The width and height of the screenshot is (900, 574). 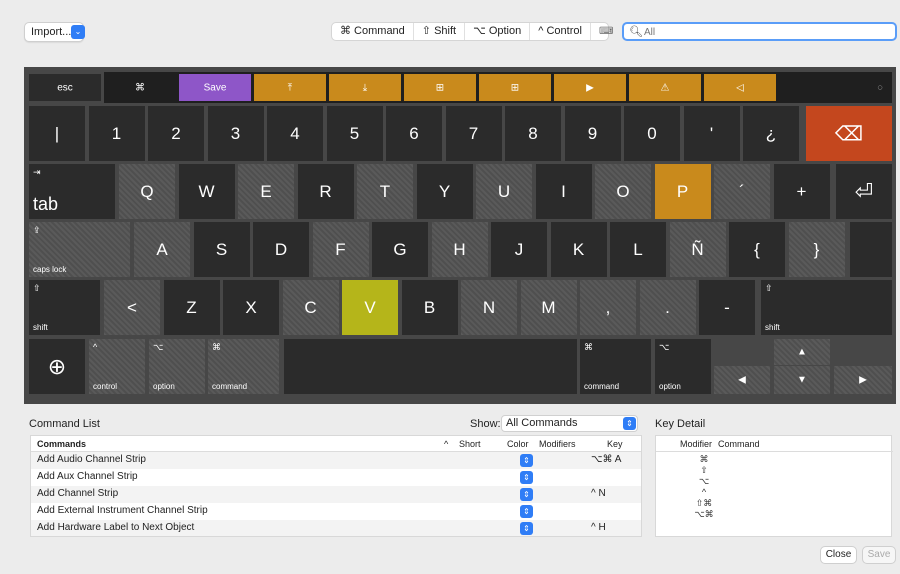 I want to click on key-num-6: 6, so click(x=414, y=133).